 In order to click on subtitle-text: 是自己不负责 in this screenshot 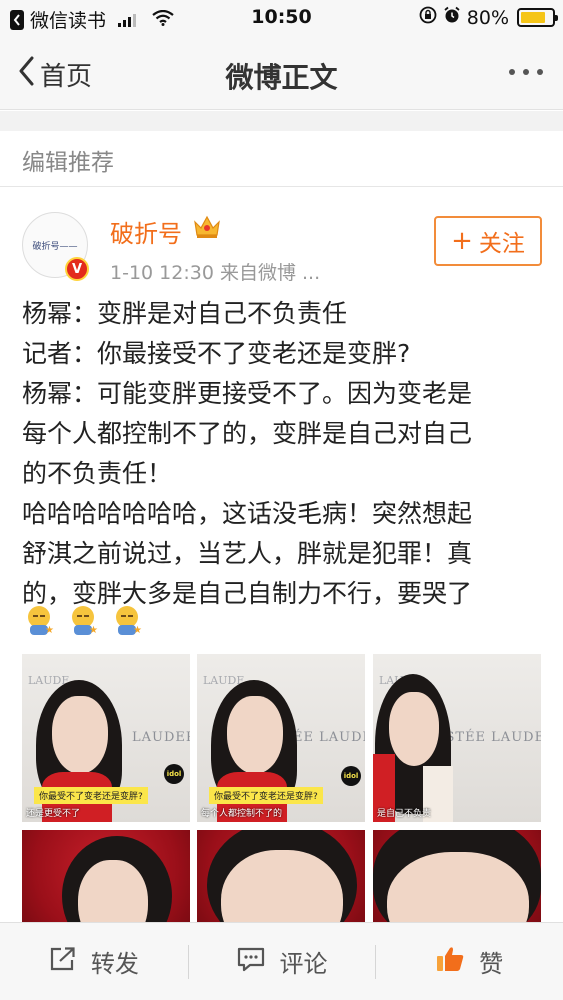, I will do `click(404, 814)`.